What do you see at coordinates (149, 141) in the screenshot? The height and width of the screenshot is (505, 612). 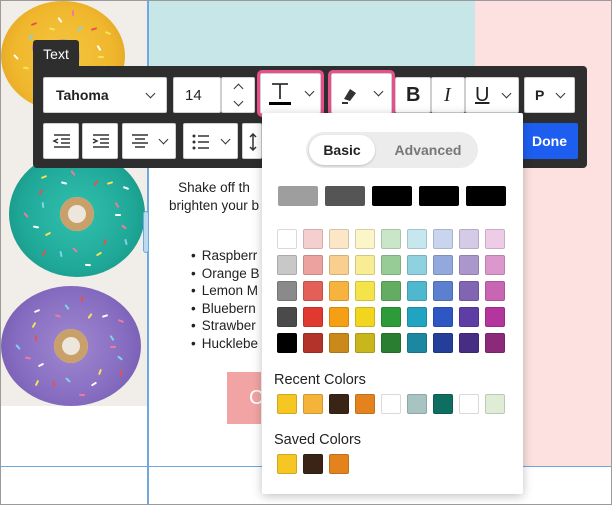 I see `align-select` at bounding box center [149, 141].